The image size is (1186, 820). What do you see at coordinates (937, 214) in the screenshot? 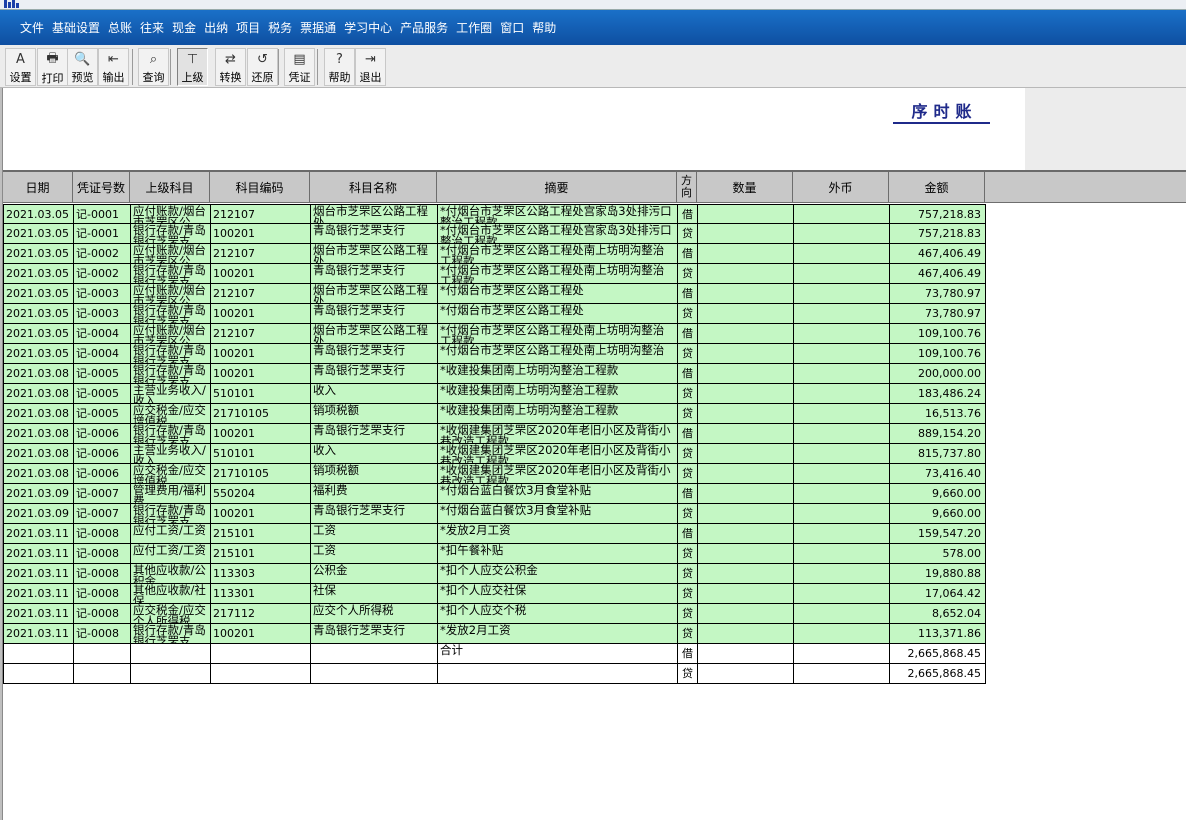
I see `cell-col-9: 757,218.83` at bounding box center [937, 214].